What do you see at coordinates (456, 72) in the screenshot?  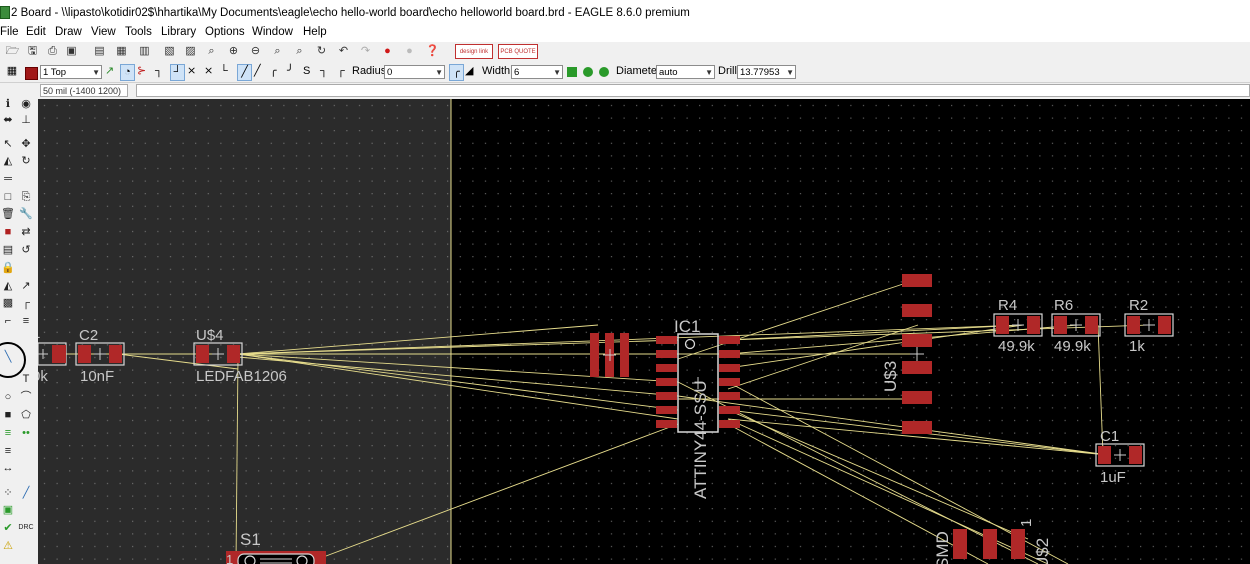 I see `round-corner-icon: ╭` at bounding box center [456, 72].